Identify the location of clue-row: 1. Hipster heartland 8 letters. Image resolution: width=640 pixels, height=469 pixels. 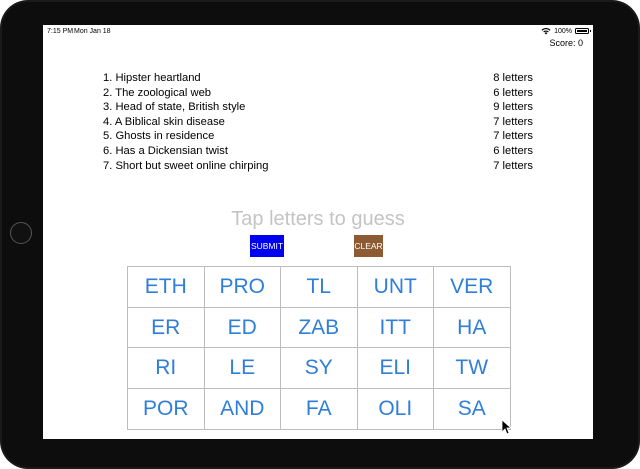
(318, 78).